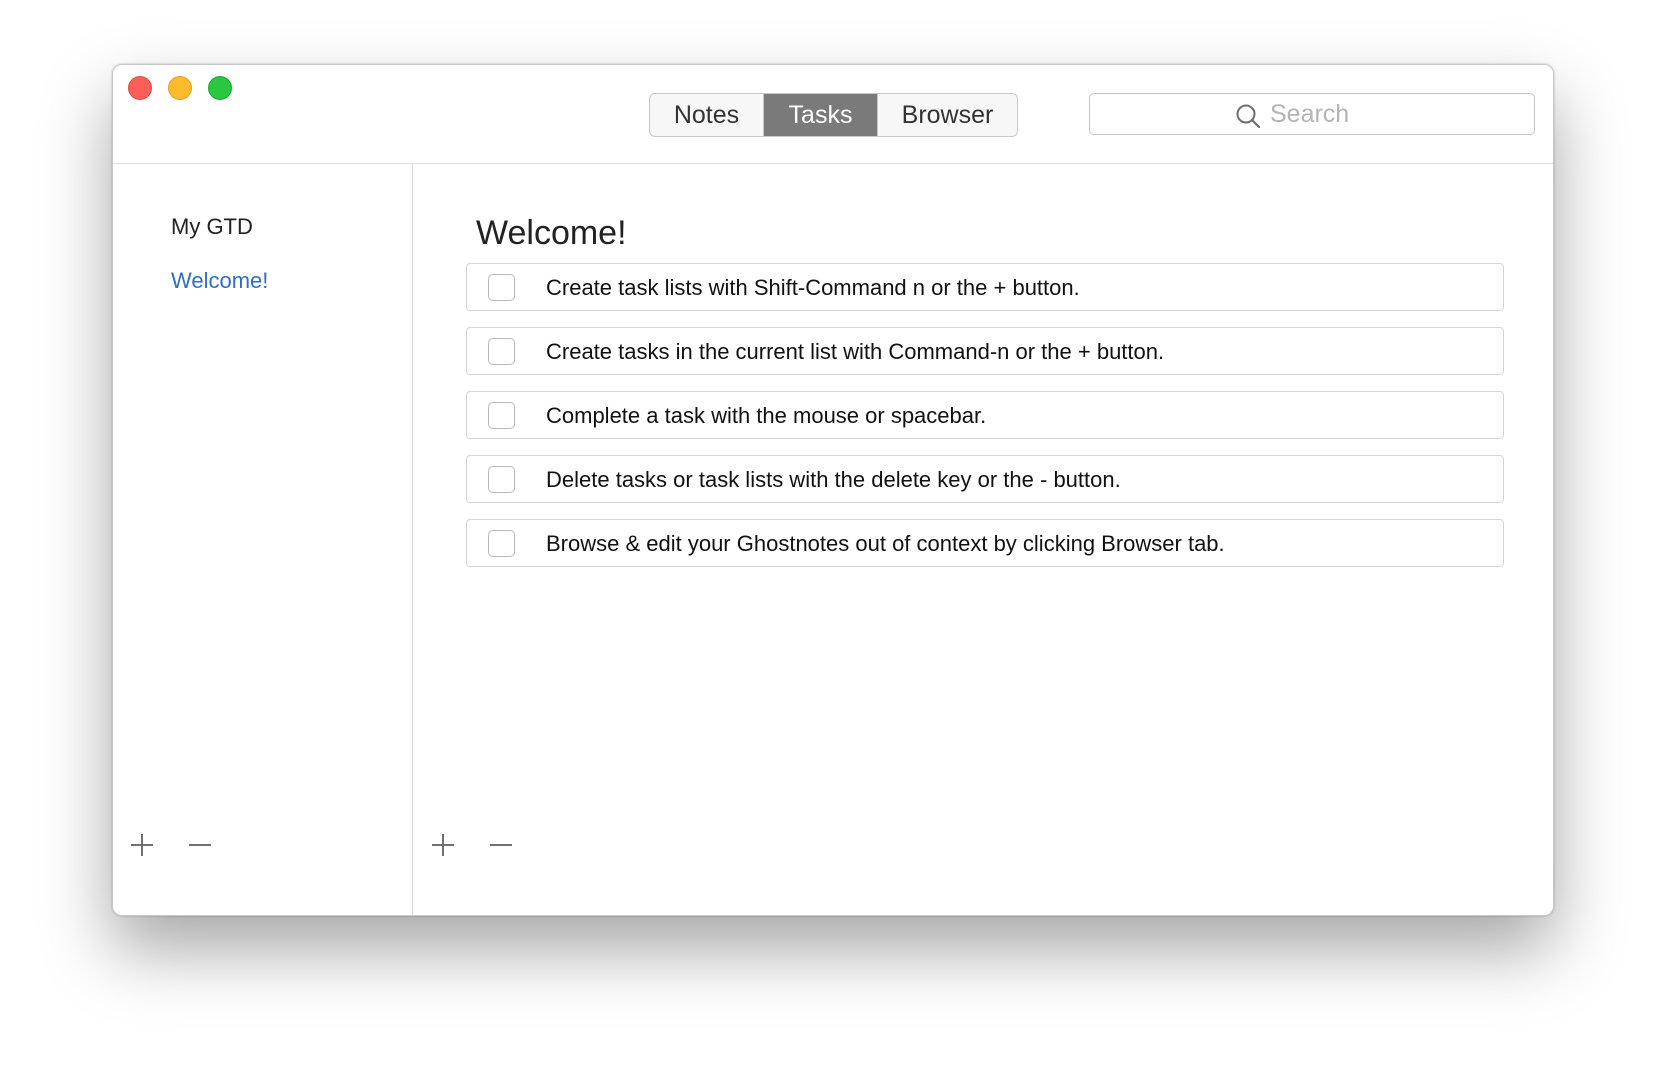  Describe the element at coordinates (220, 88) in the screenshot. I see `zoom-button` at that location.